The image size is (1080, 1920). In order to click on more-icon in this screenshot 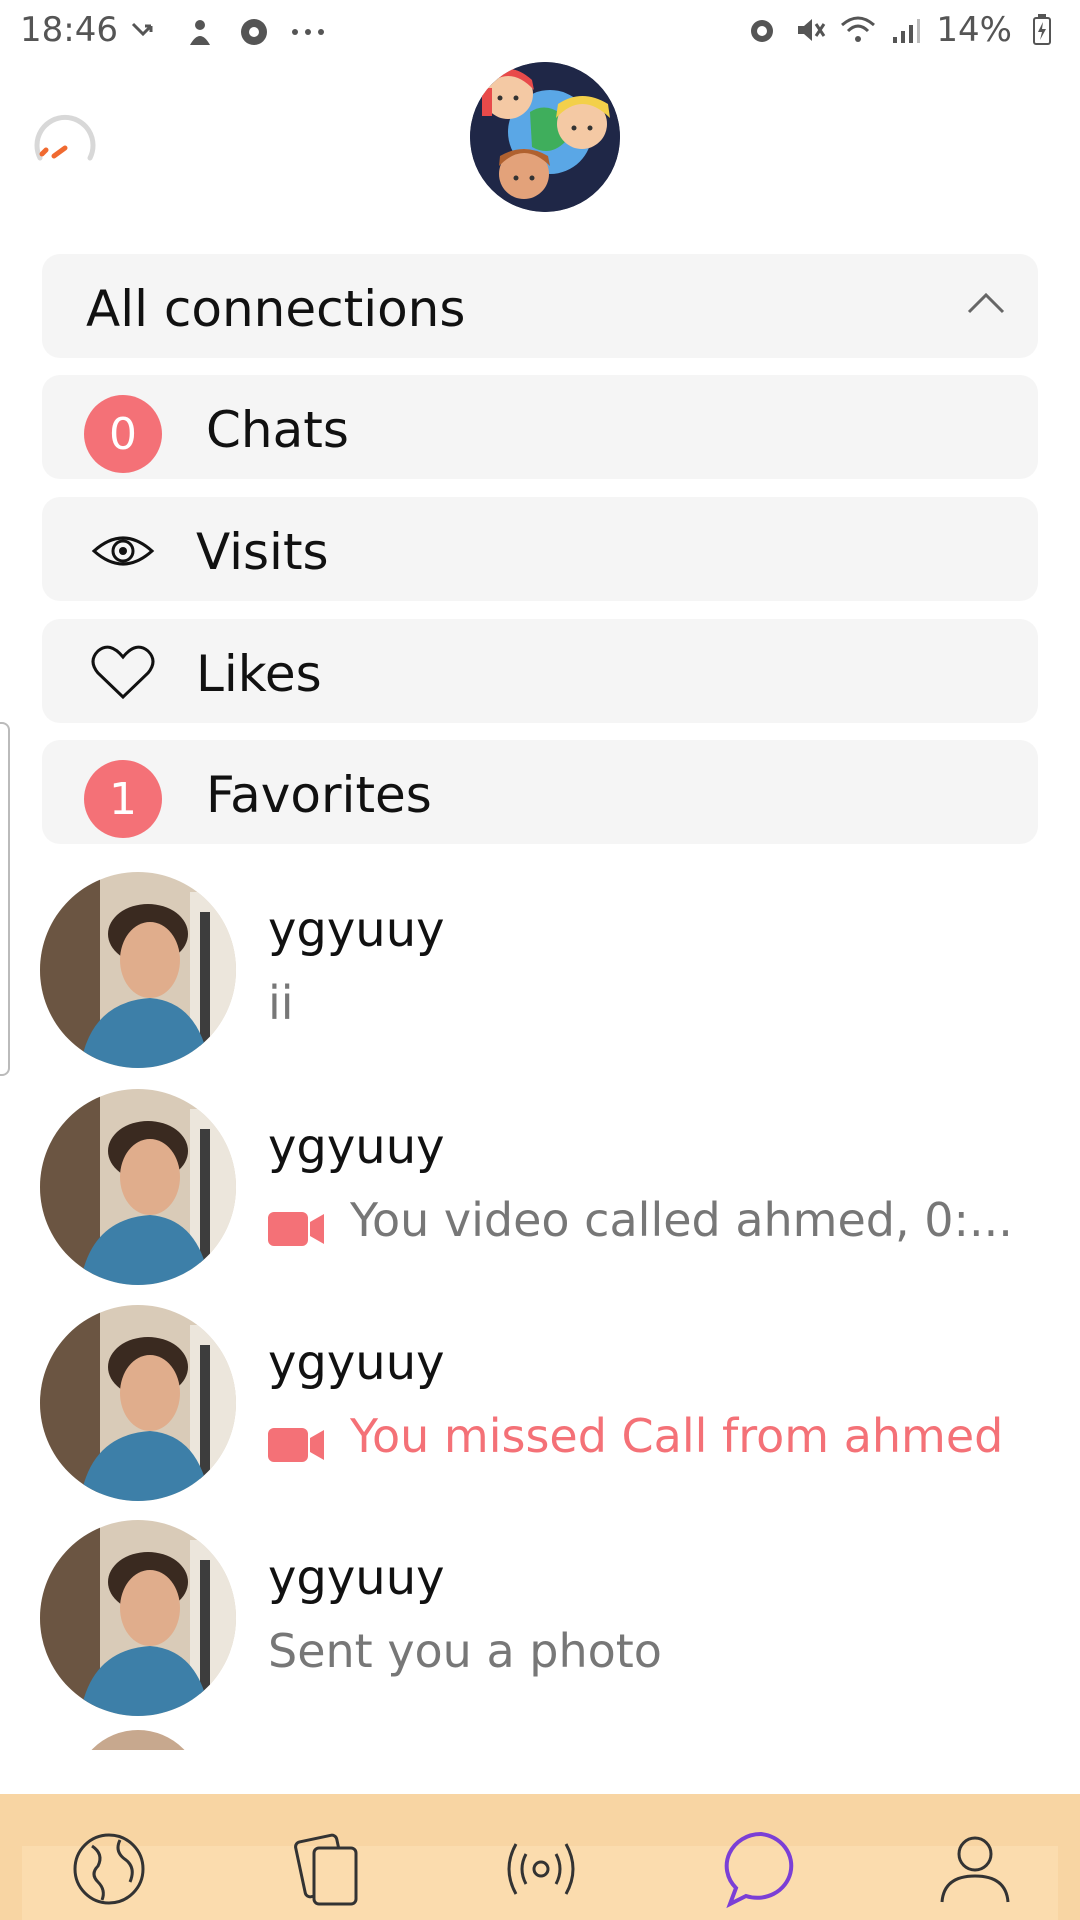, I will do `click(308, 32)`.